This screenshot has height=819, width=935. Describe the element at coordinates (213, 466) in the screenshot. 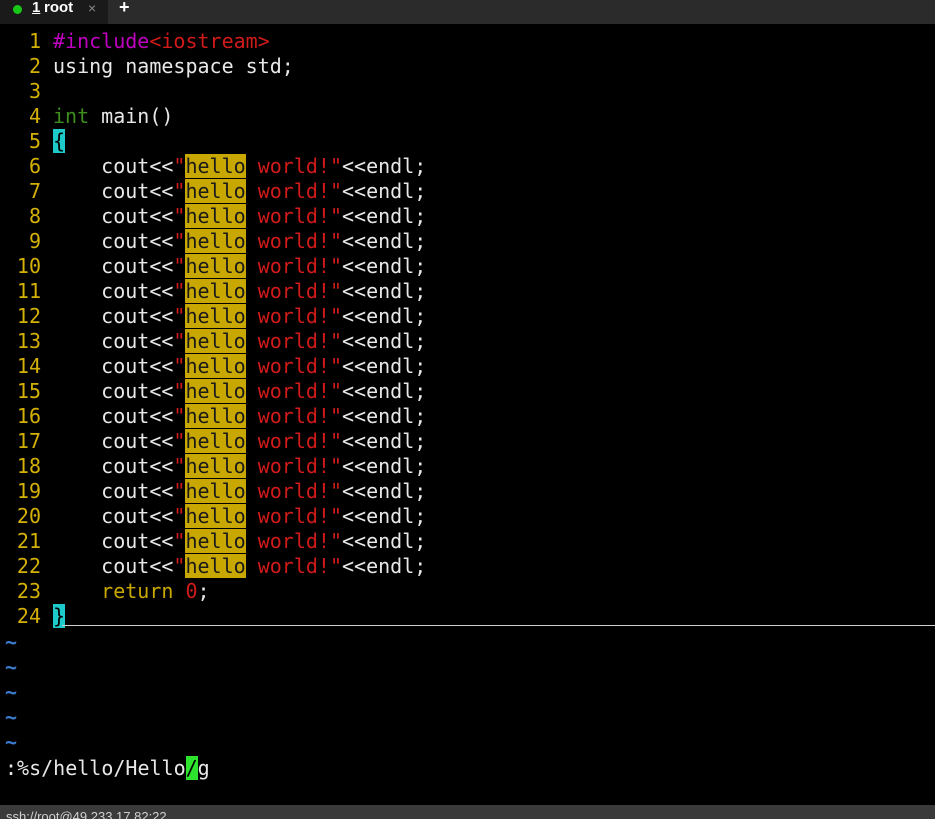

I see `code-line: 18 cout<<"hello world!"<<endl;` at that location.